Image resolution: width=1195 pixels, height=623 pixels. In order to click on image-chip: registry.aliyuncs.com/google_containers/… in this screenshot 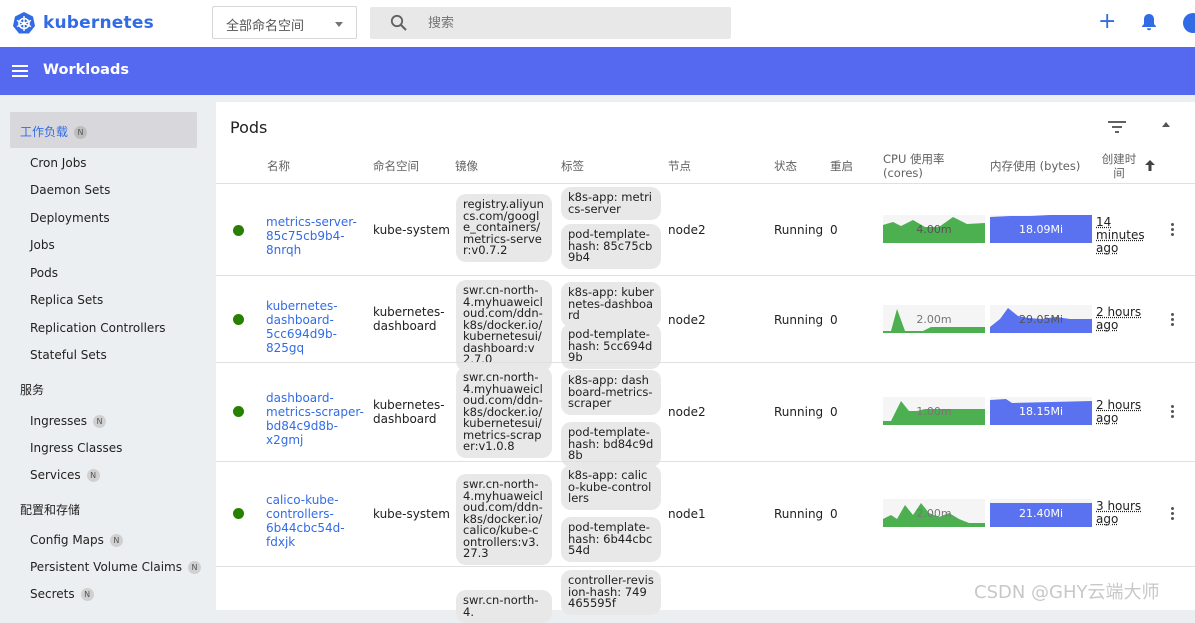, I will do `click(504, 228)`.